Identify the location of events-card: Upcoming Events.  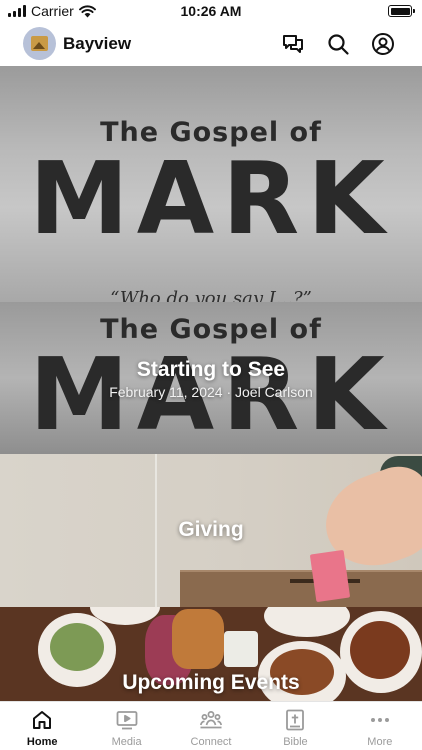
(211, 654).